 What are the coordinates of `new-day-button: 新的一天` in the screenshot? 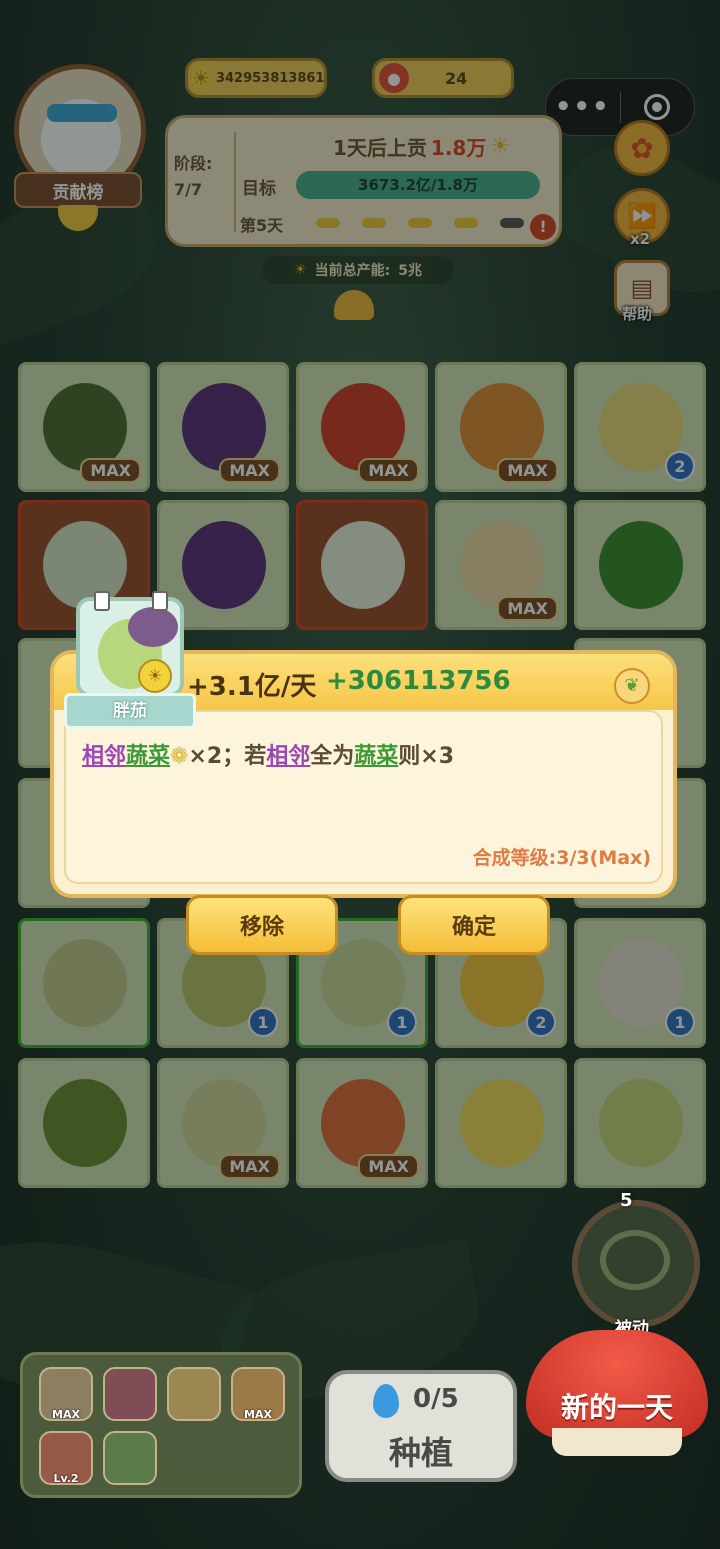 It's located at (617, 1394).